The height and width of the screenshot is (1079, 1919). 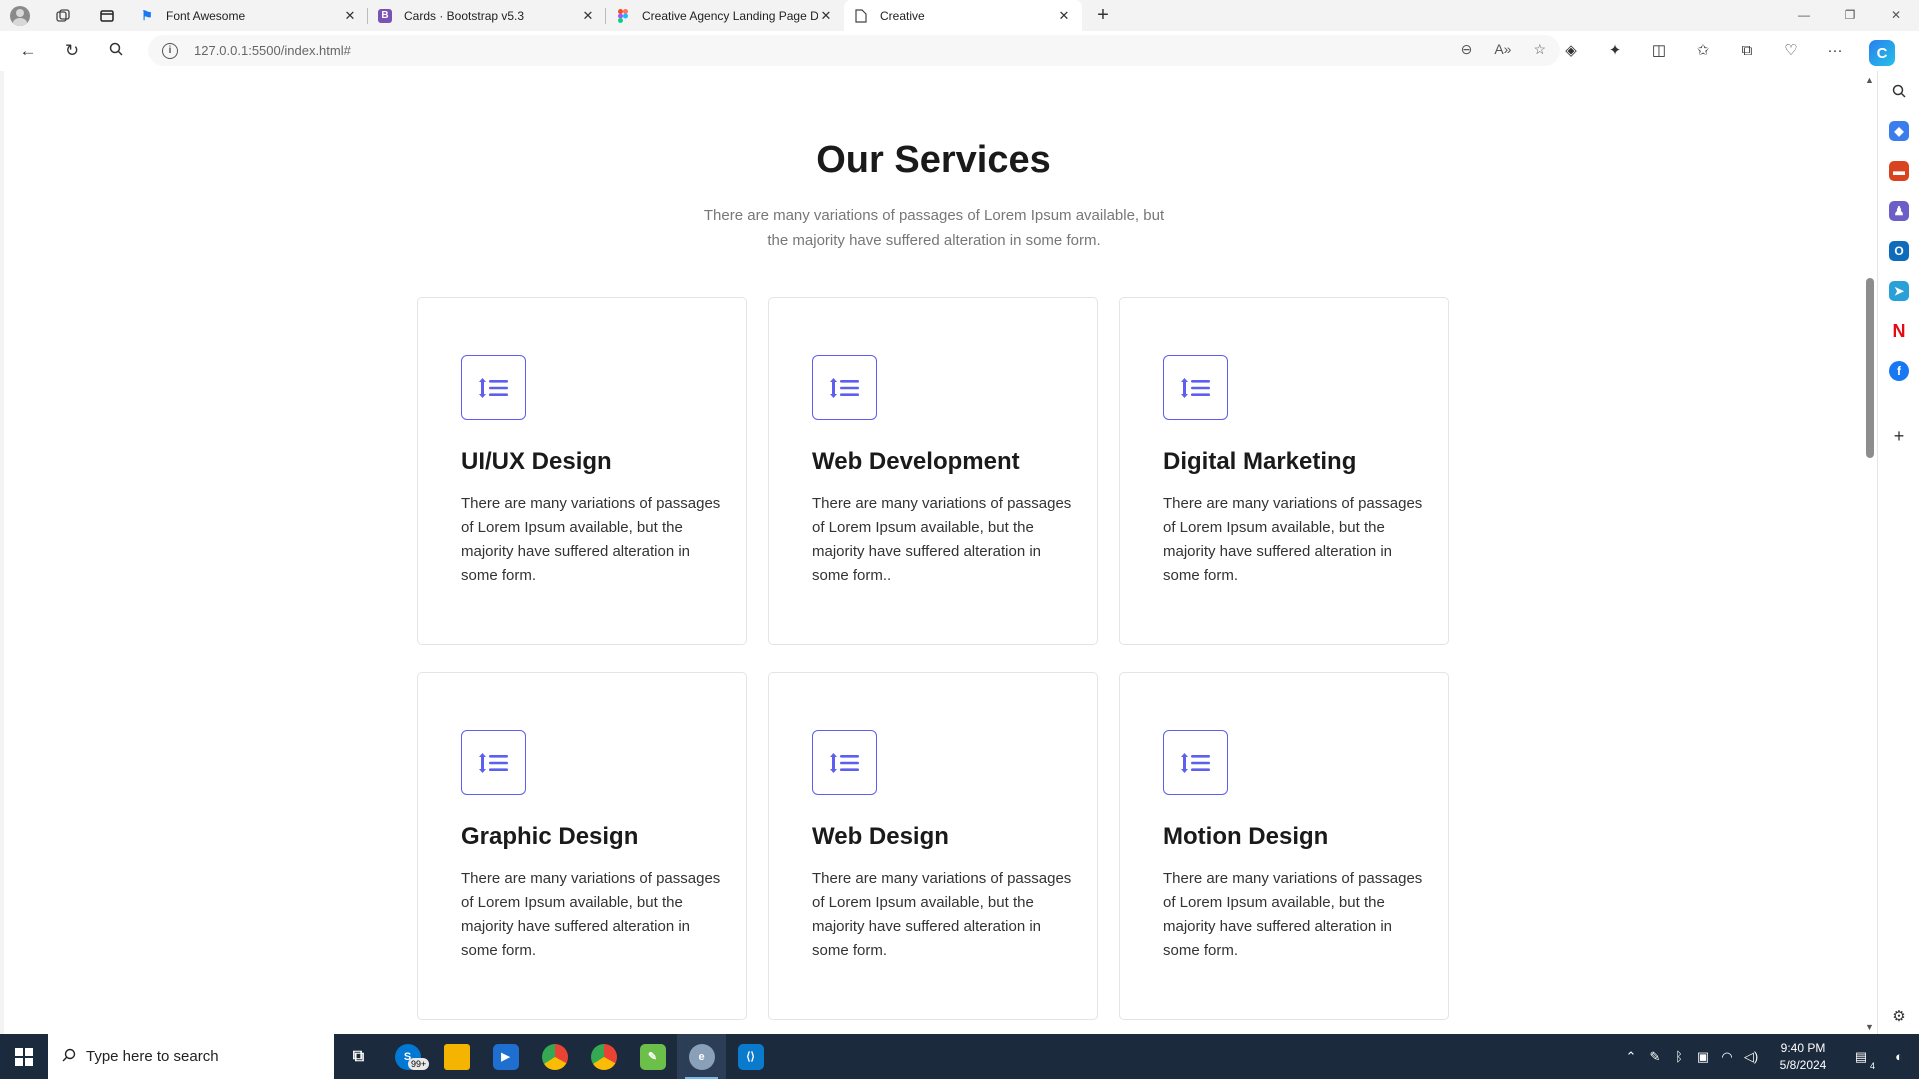 What do you see at coordinates (1679, 1056) in the screenshot?
I see `bluetooth-icon: ᛒ` at bounding box center [1679, 1056].